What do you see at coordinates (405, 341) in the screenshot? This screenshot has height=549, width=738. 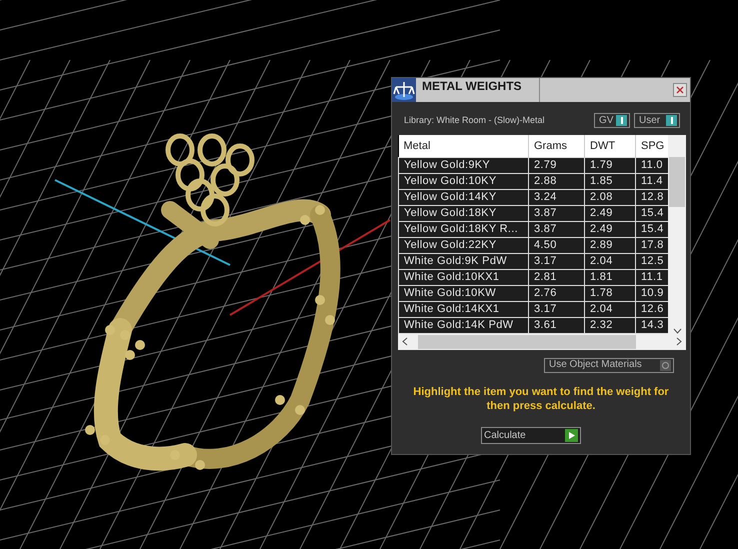 I see `scroll-left-icon` at bounding box center [405, 341].